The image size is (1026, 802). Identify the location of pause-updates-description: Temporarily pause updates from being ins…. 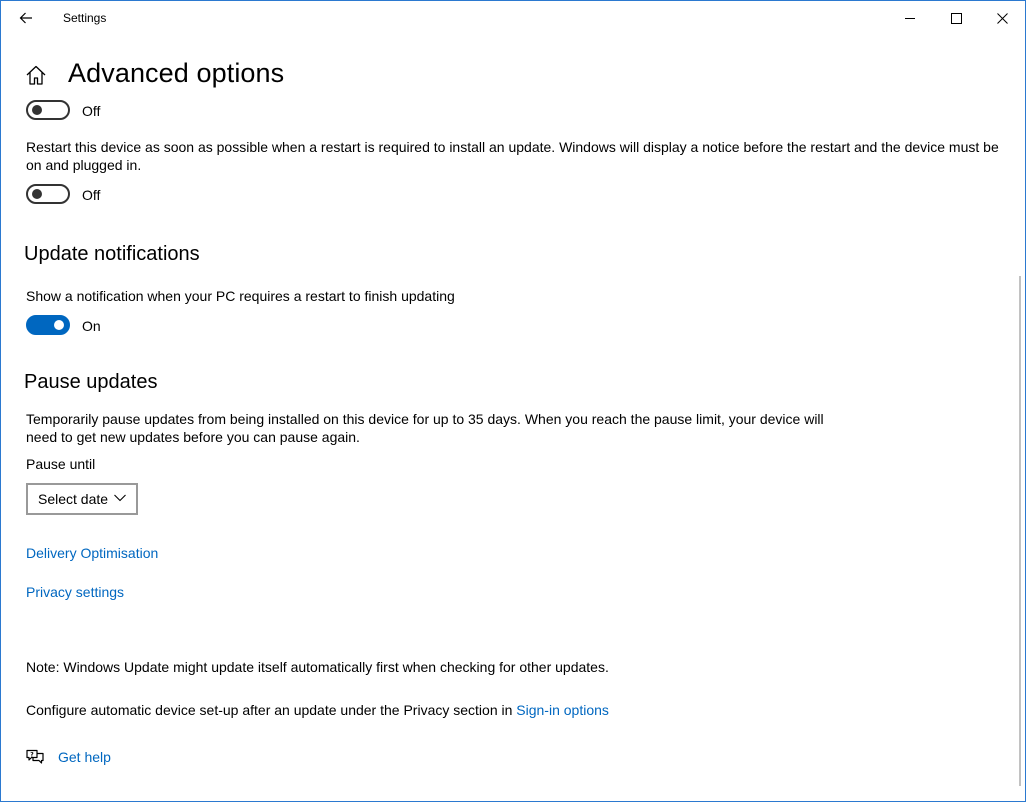
(425, 428).